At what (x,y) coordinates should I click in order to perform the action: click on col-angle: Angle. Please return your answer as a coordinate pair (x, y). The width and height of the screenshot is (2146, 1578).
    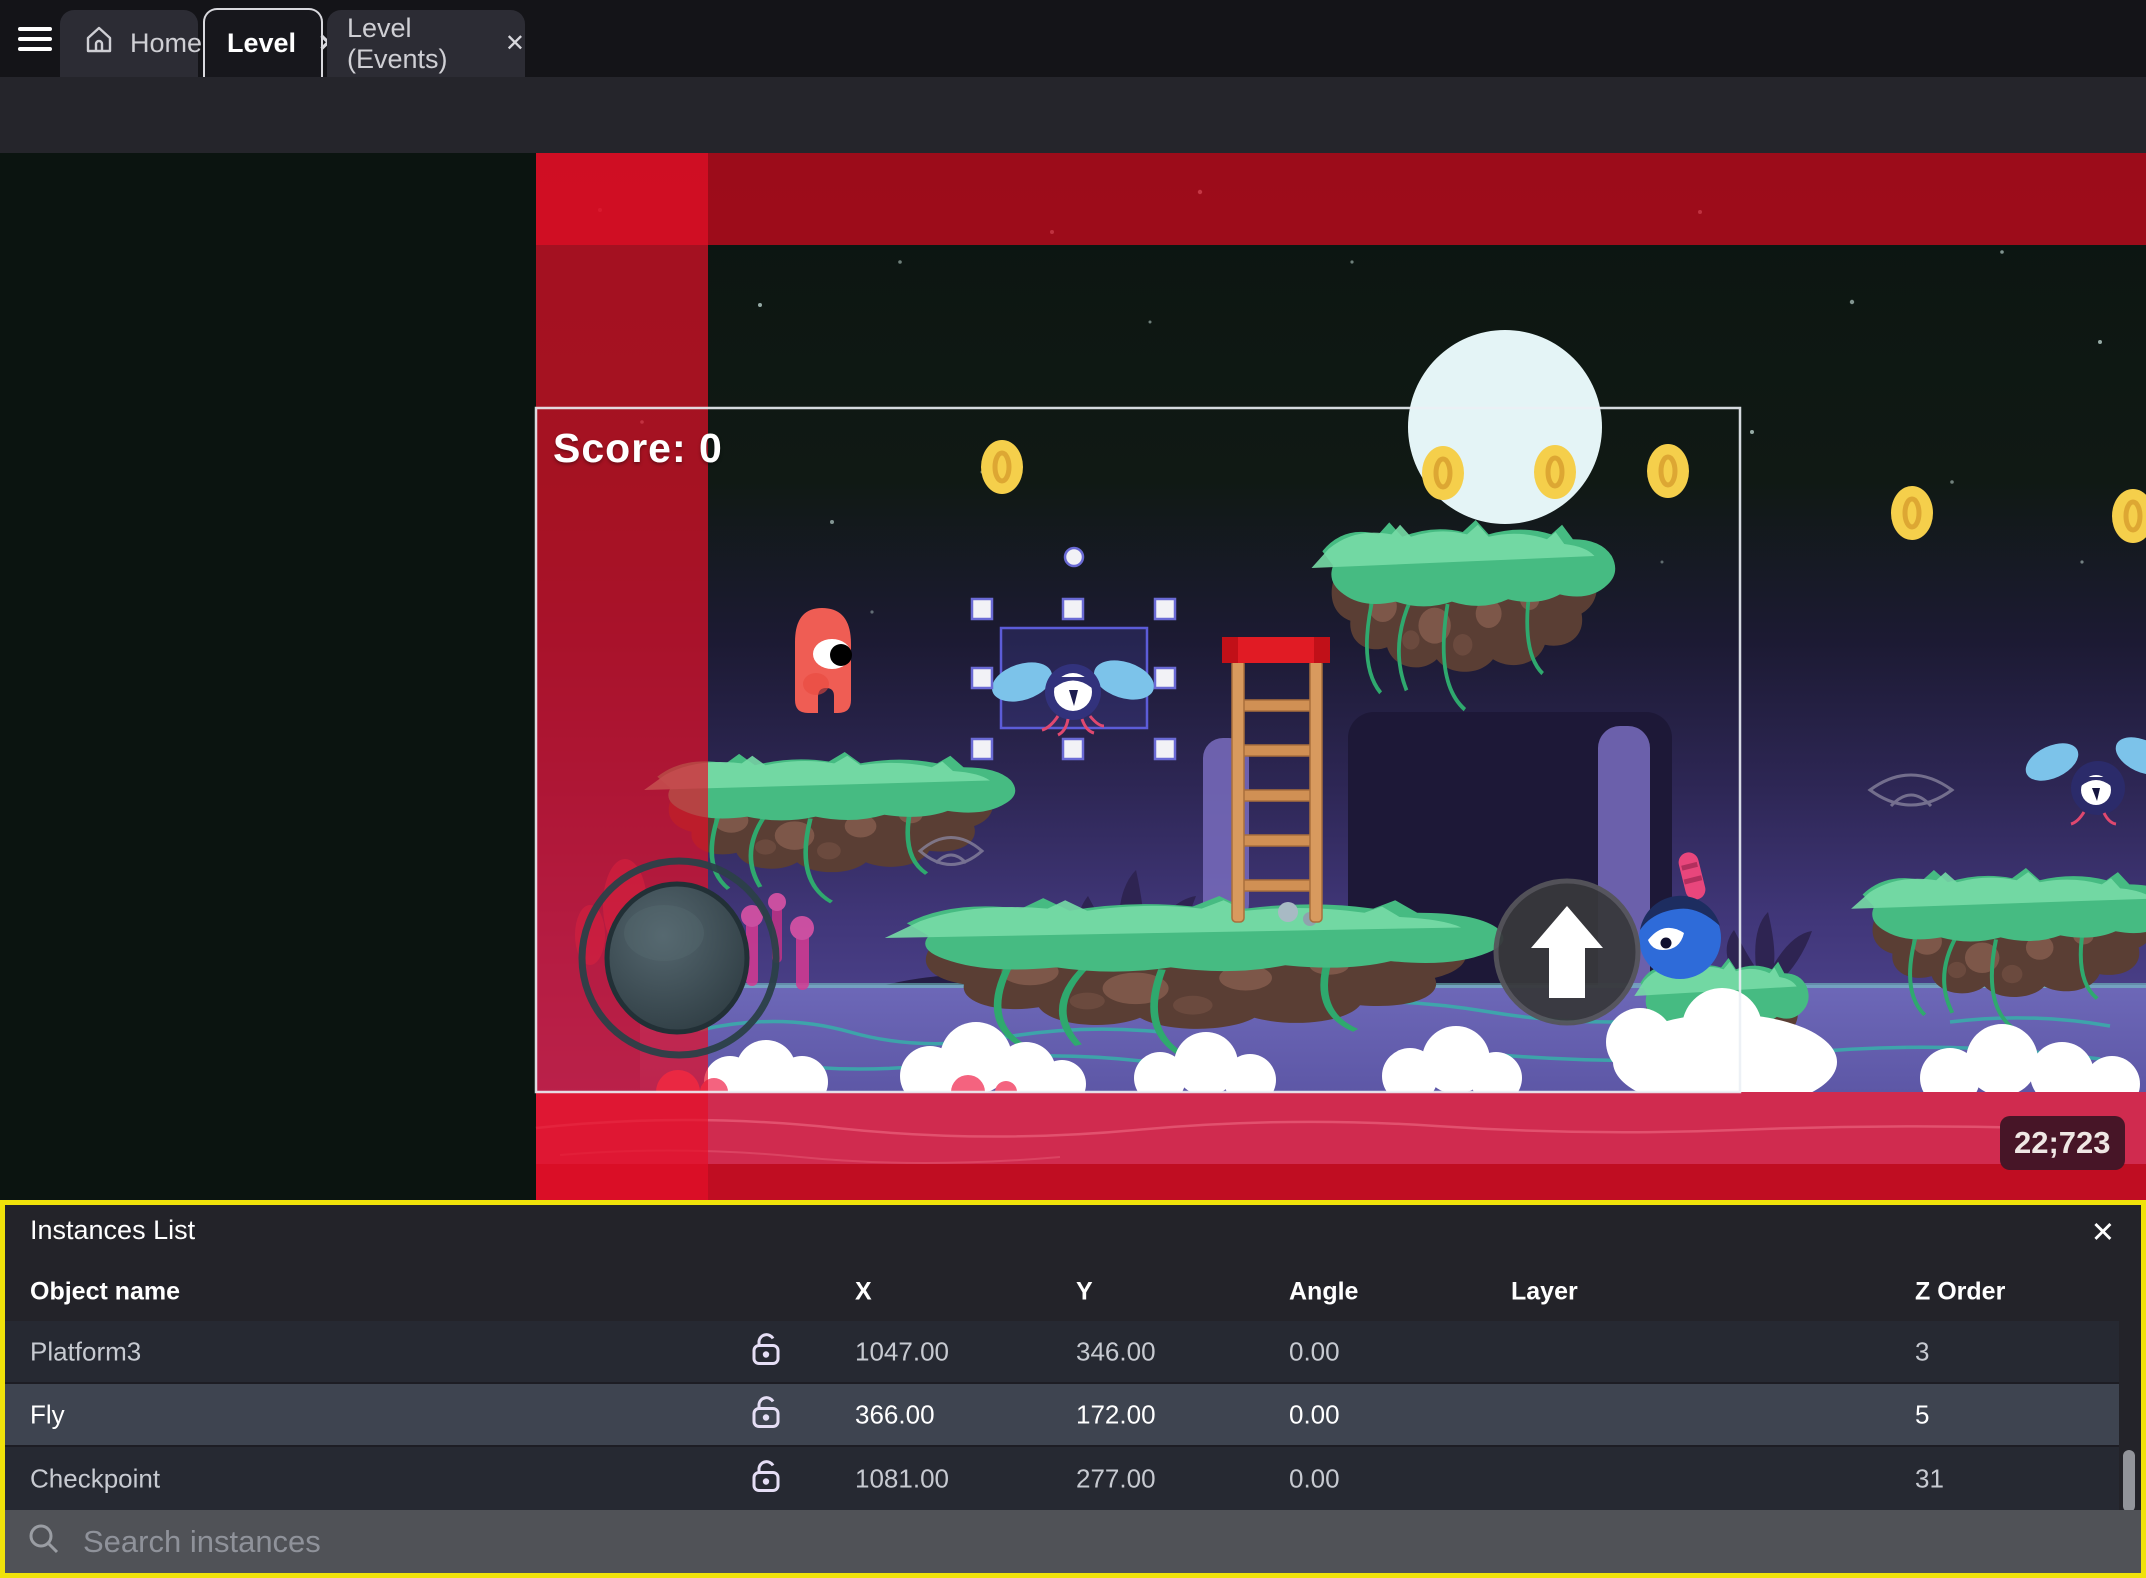
    Looking at the image, I should click on (1323, 1292).